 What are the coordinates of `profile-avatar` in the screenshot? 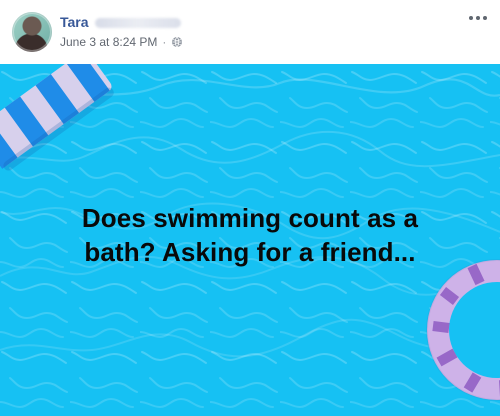 It's located at (32, 32).